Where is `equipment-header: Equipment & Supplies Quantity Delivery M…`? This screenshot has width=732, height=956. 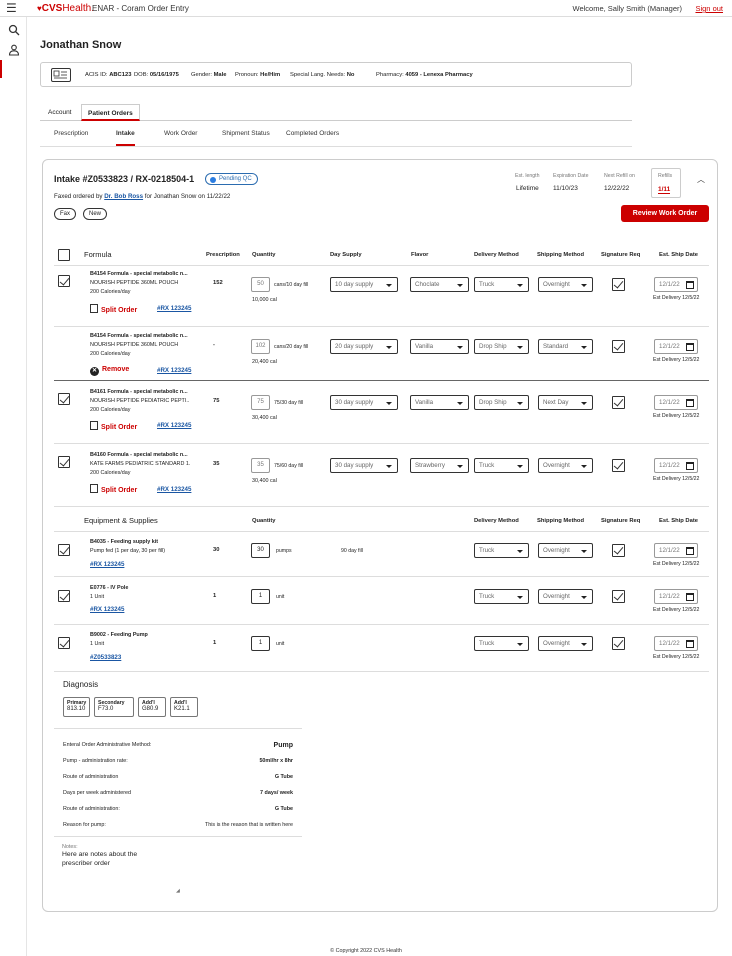
equipment-header: Equipment & Supplies Quantity Delivery M… is located at coordinates (391, 520).